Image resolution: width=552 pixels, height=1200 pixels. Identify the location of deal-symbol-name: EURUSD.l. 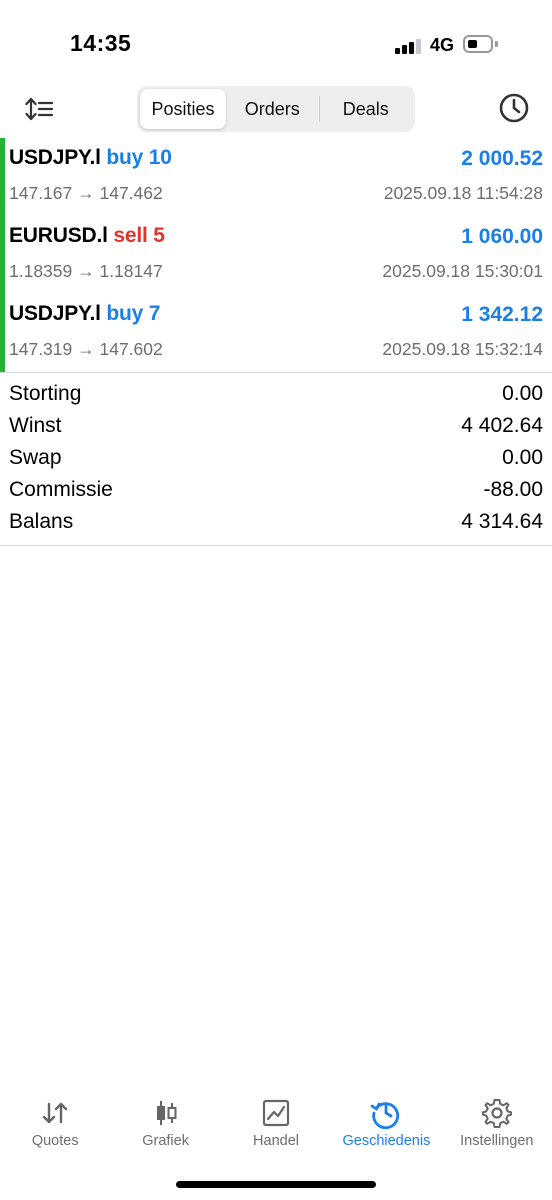
(58, 235).